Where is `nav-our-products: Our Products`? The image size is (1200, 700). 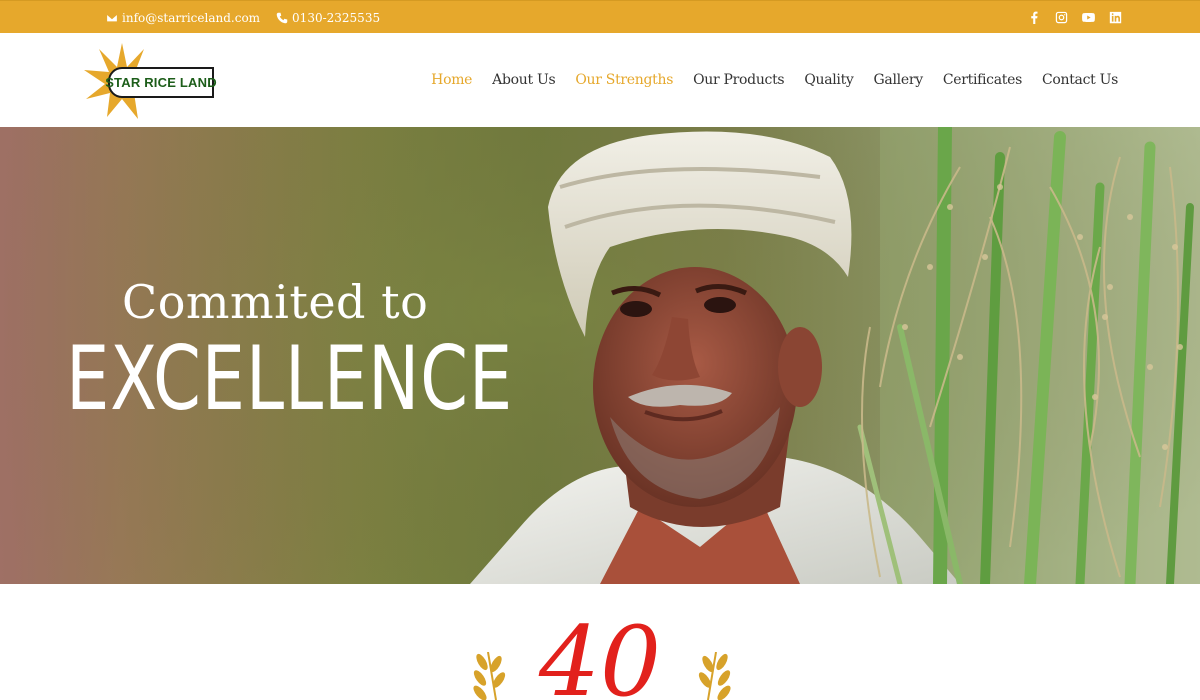
nav-our-products: Our Products is located at coordinates (739, 80).